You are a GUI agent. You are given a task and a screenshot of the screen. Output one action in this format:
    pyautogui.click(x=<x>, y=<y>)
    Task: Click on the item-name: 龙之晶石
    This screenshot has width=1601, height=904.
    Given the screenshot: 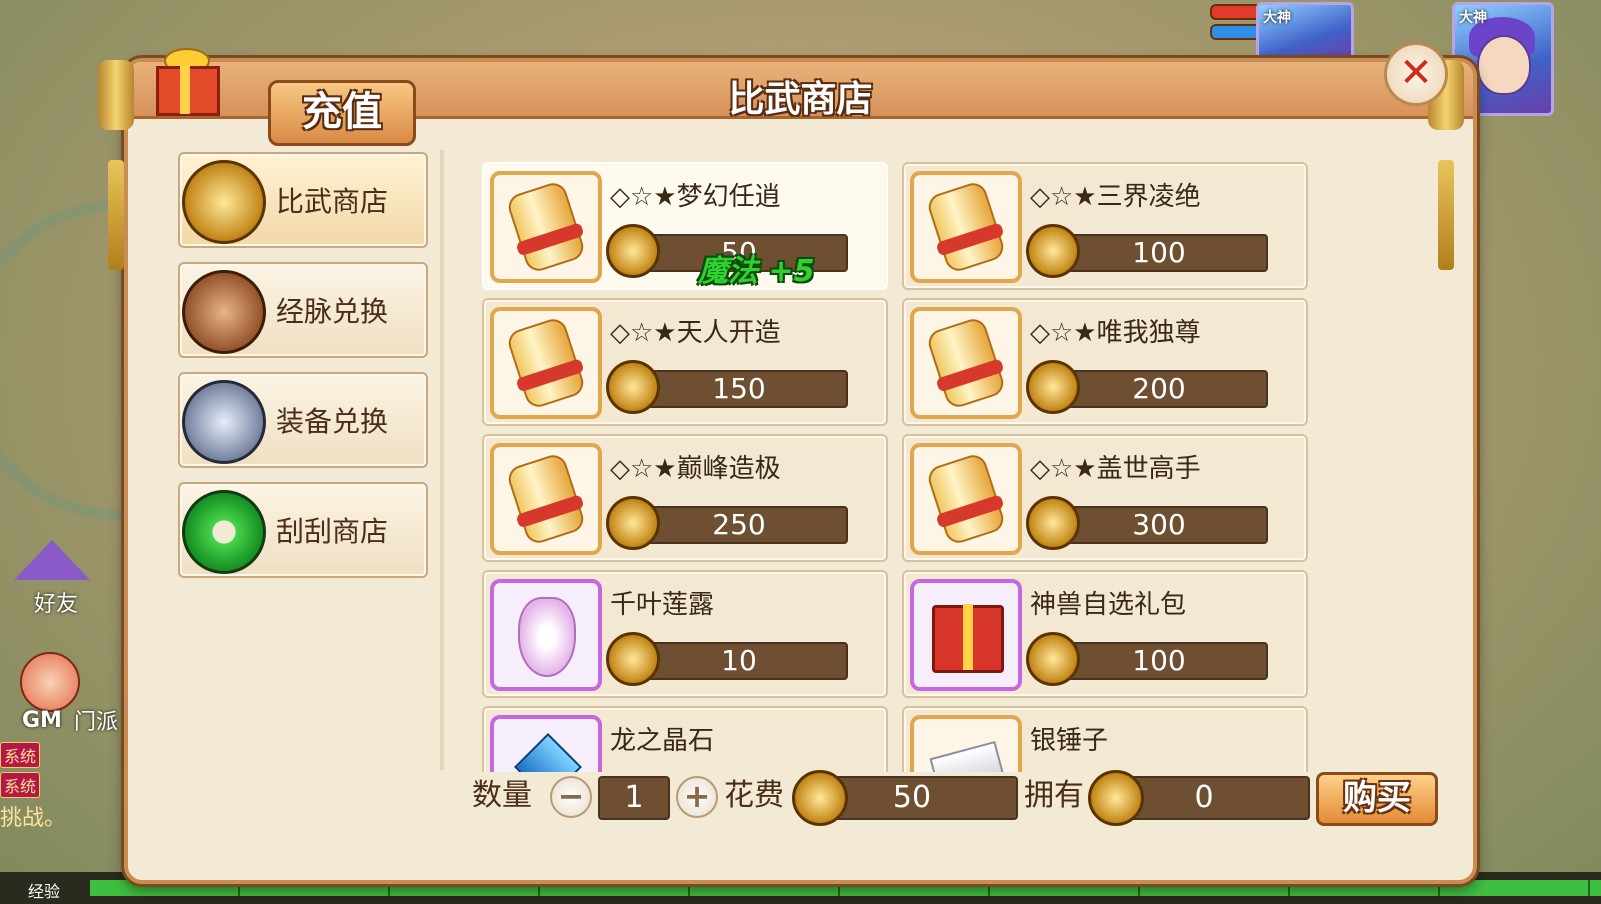 What is the action you would take?
    pyautogui.click(x=662, y=741)
    